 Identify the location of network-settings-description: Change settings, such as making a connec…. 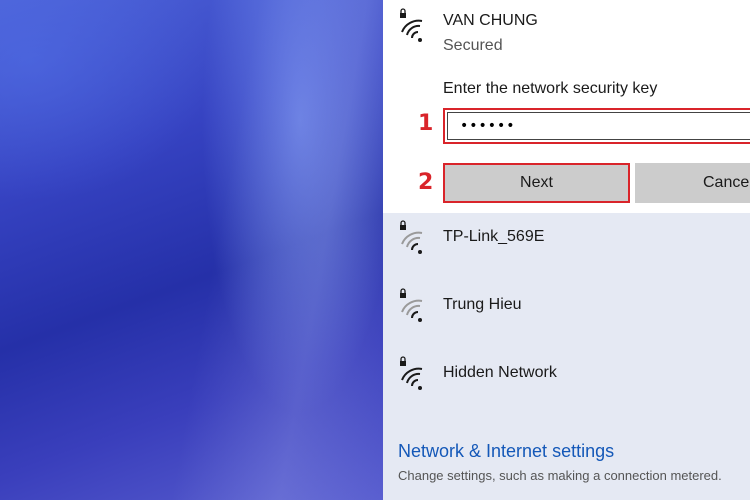
(560, 475).